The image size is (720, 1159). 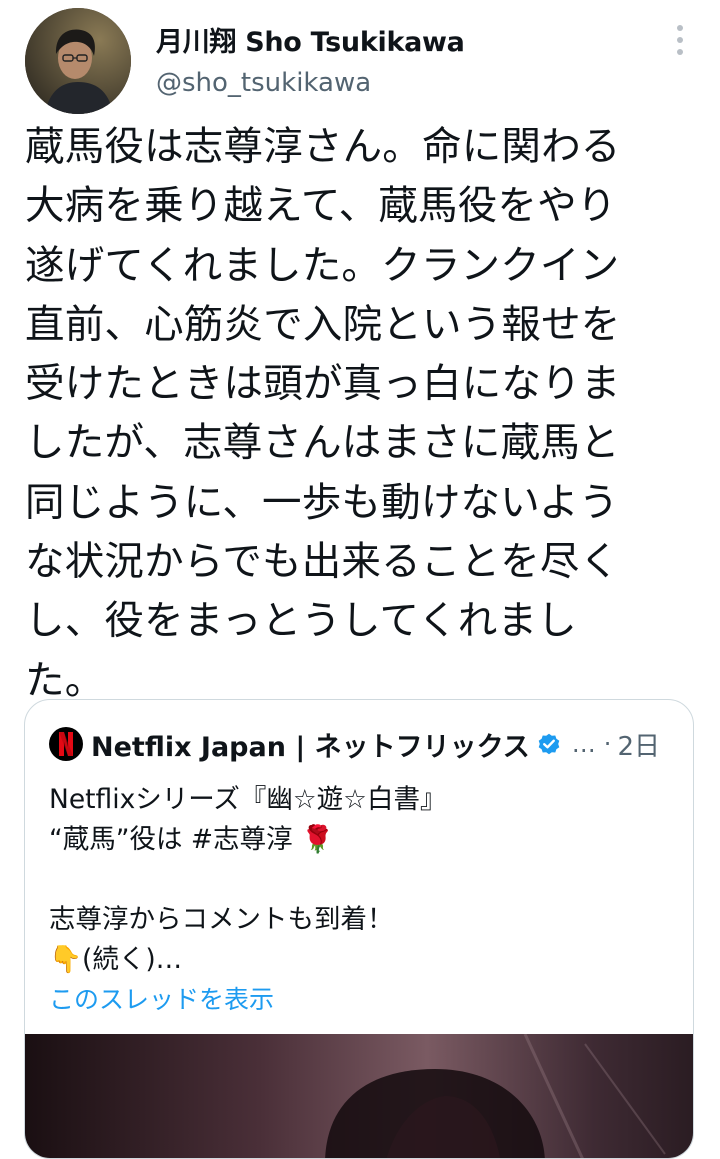 What do you see at coordinates (310, 744) in the screenshot?
I see `quoted-author-name: Netflix Japan | ネットフリックス` at bounding box center [310, 744].